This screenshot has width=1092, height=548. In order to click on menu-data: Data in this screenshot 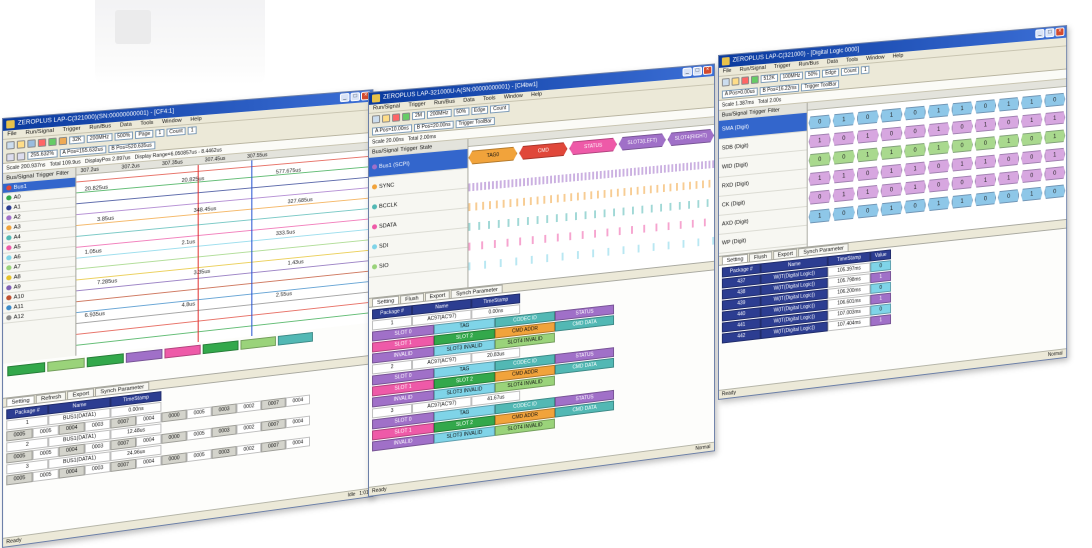, I will do `click(126, 125)`.